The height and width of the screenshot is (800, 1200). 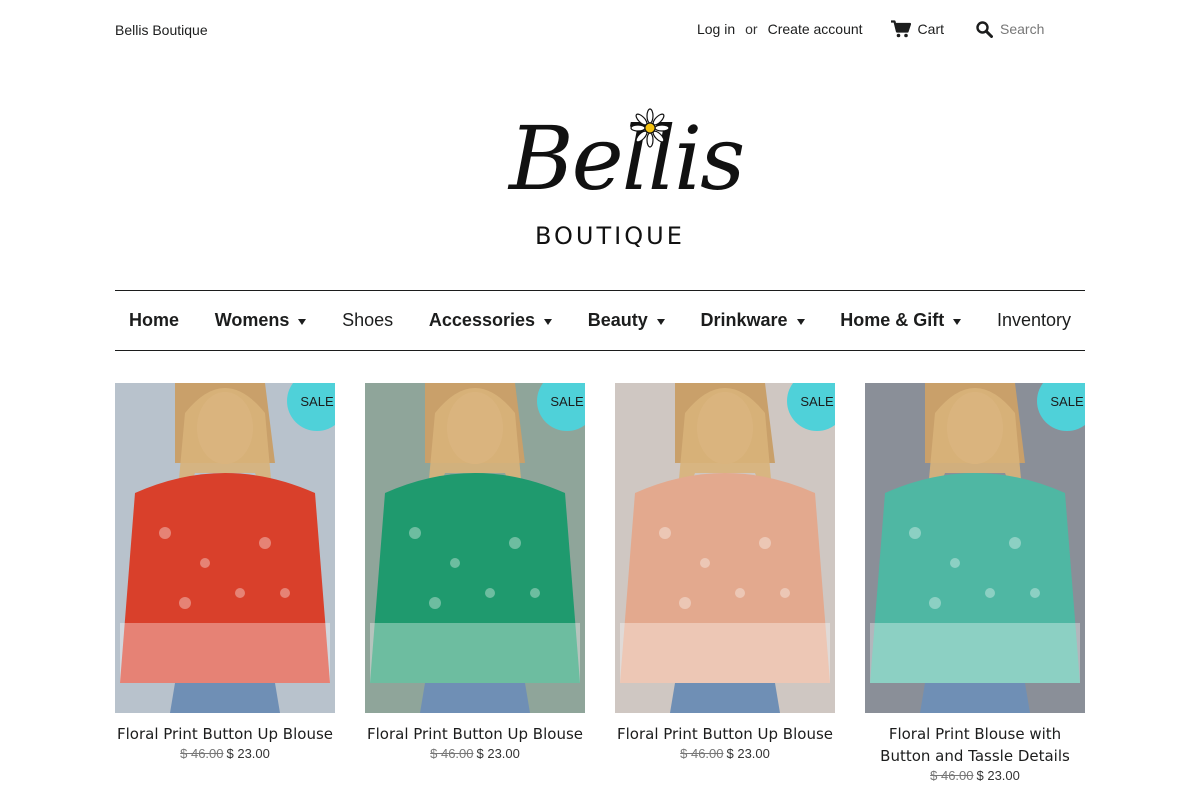 I want to click on nav-item-label: Home & Gift, so click(x=892, y=320).